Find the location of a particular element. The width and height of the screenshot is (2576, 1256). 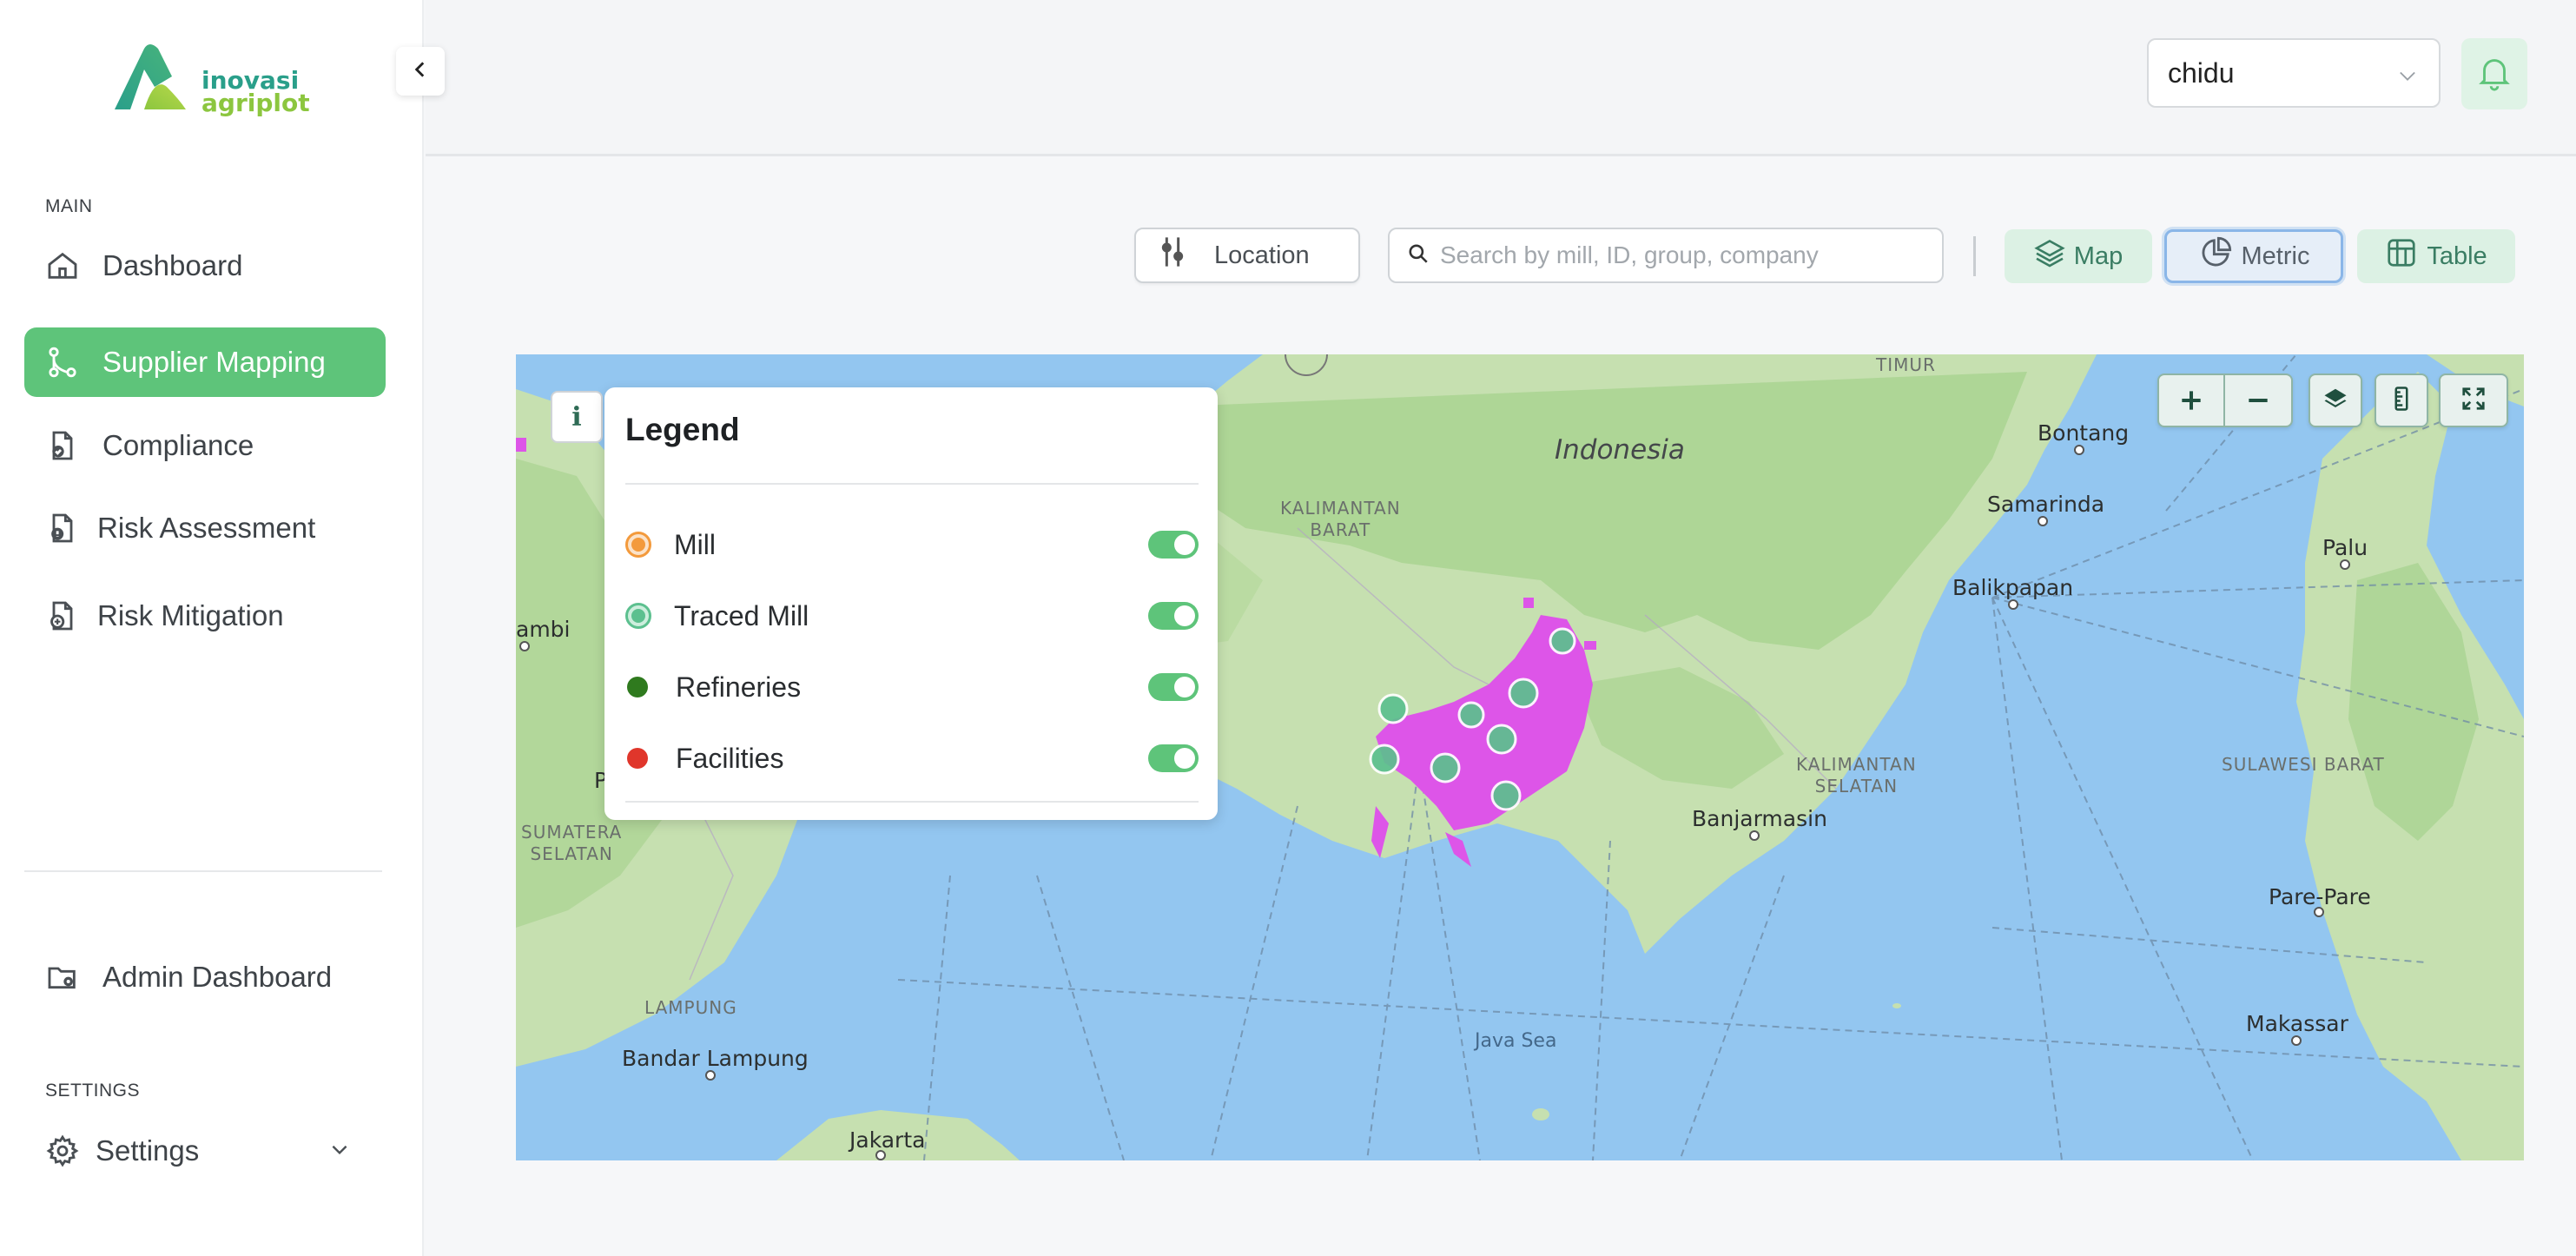

home-icon is located at coordinates (63, 266).